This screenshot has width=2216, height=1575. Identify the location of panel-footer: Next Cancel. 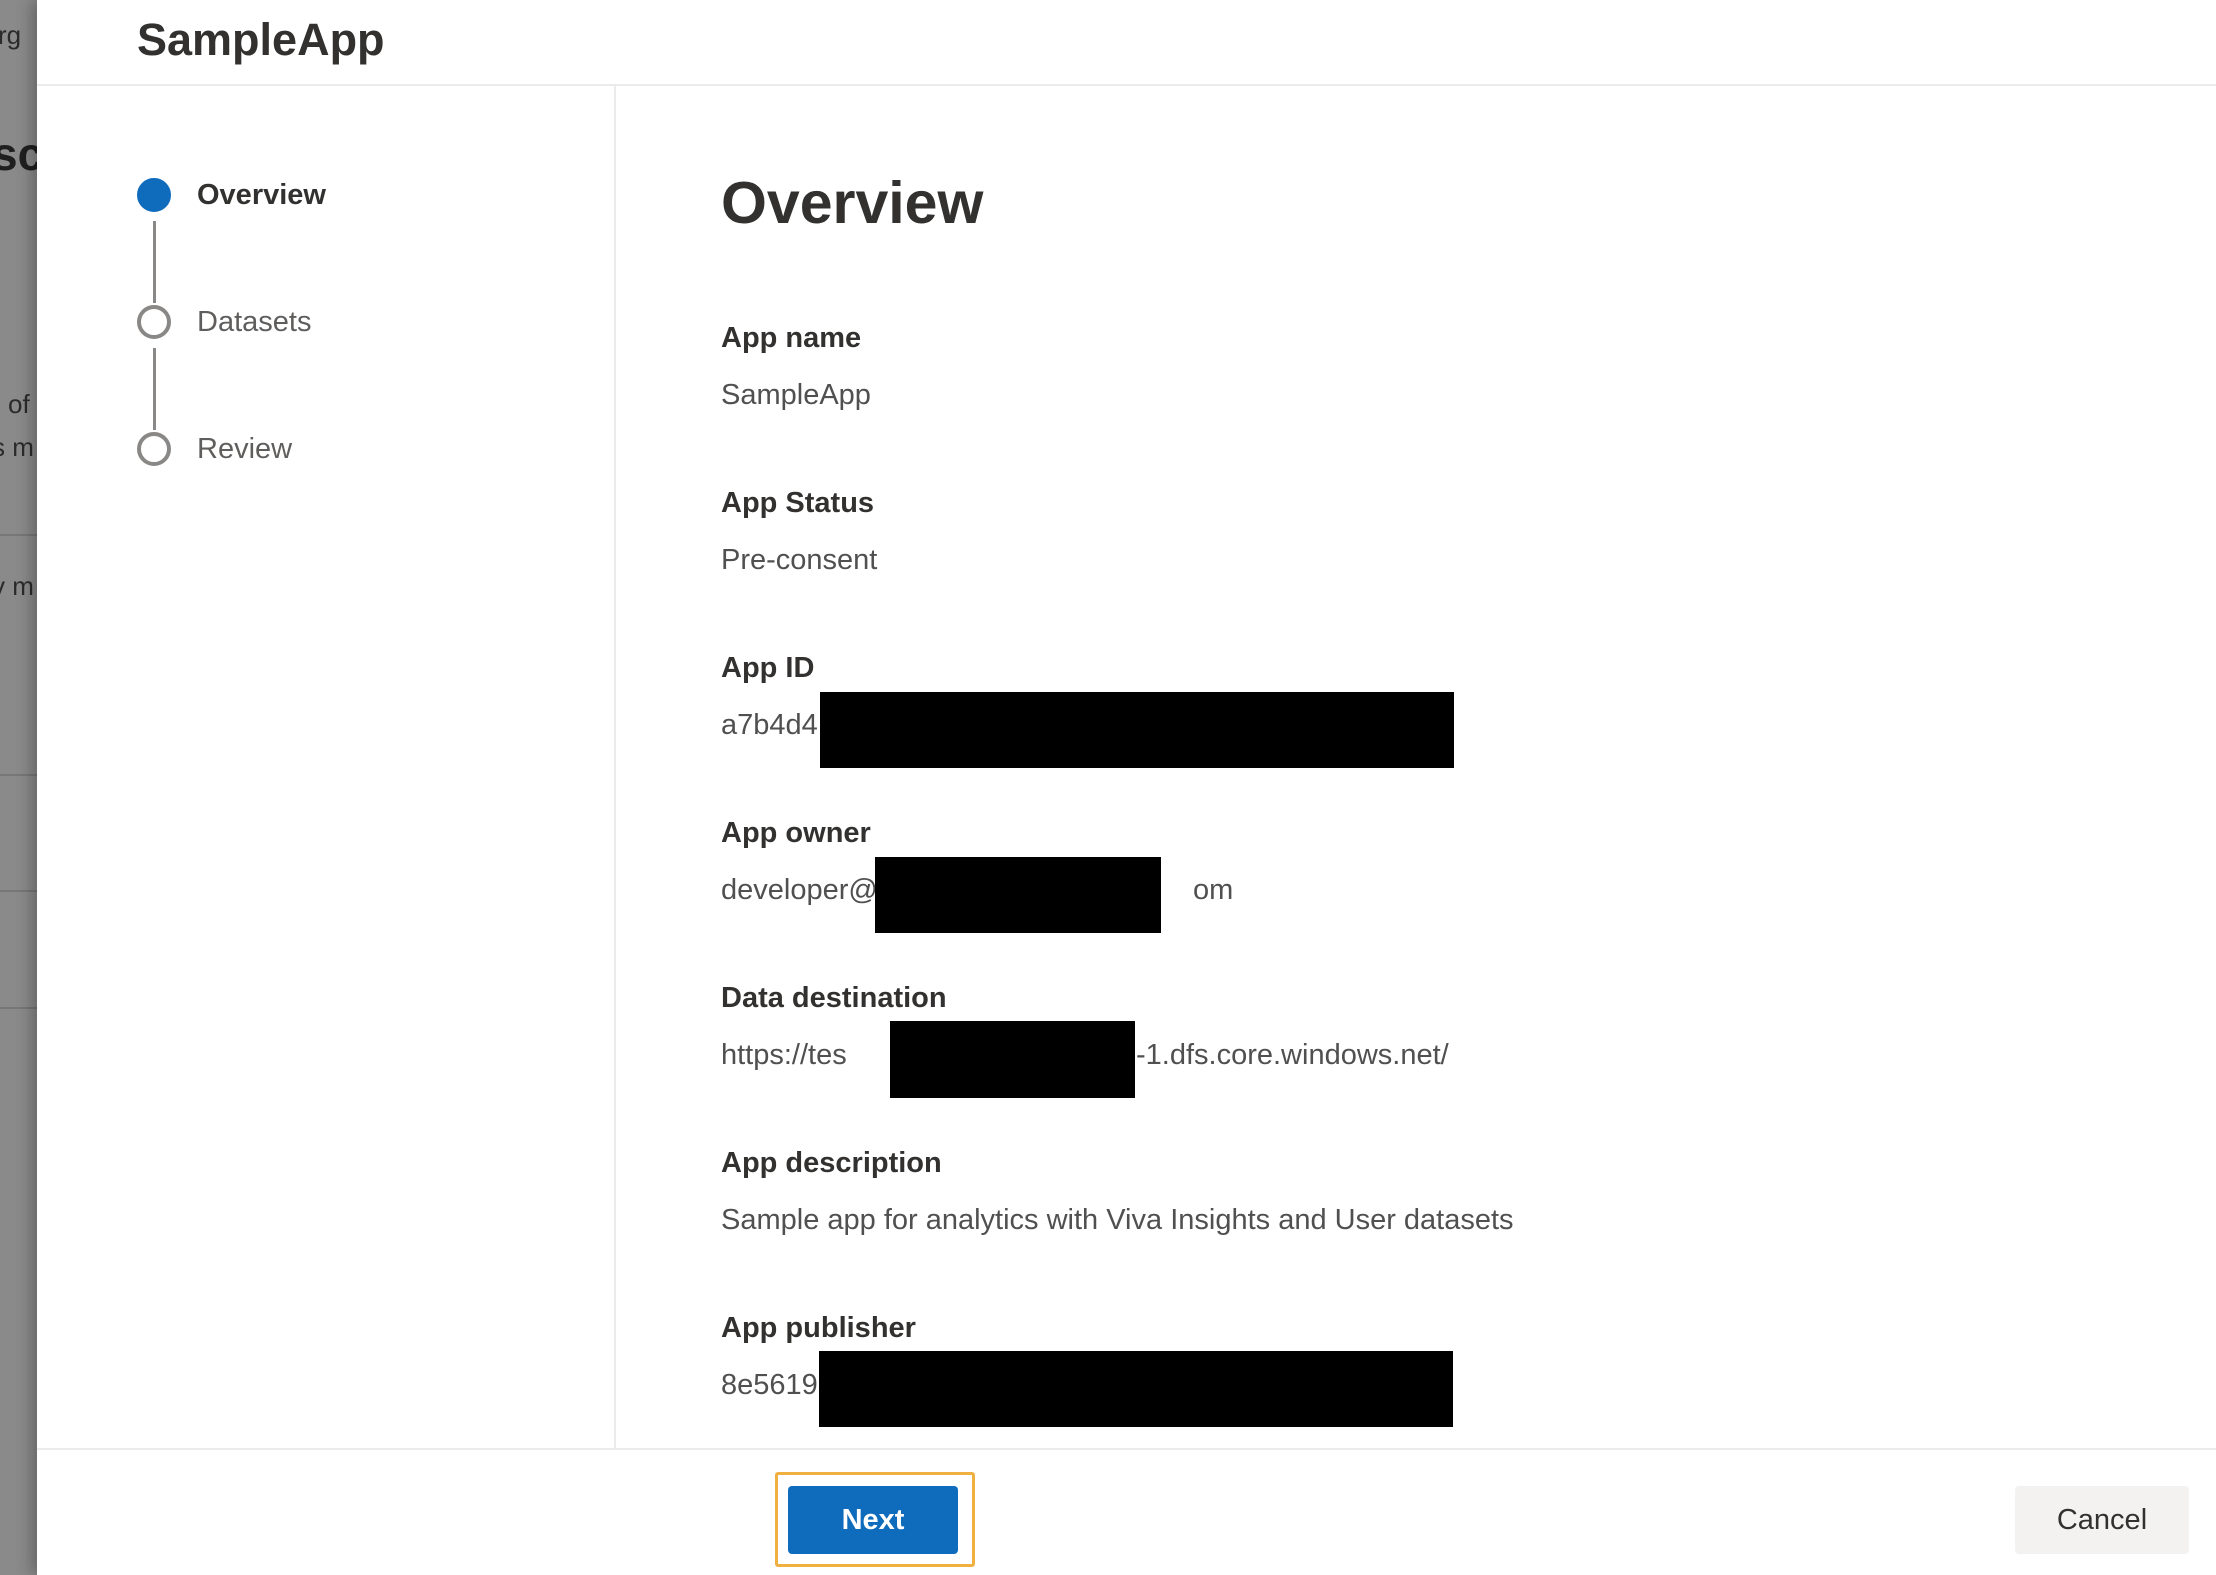
(1126, 1511).